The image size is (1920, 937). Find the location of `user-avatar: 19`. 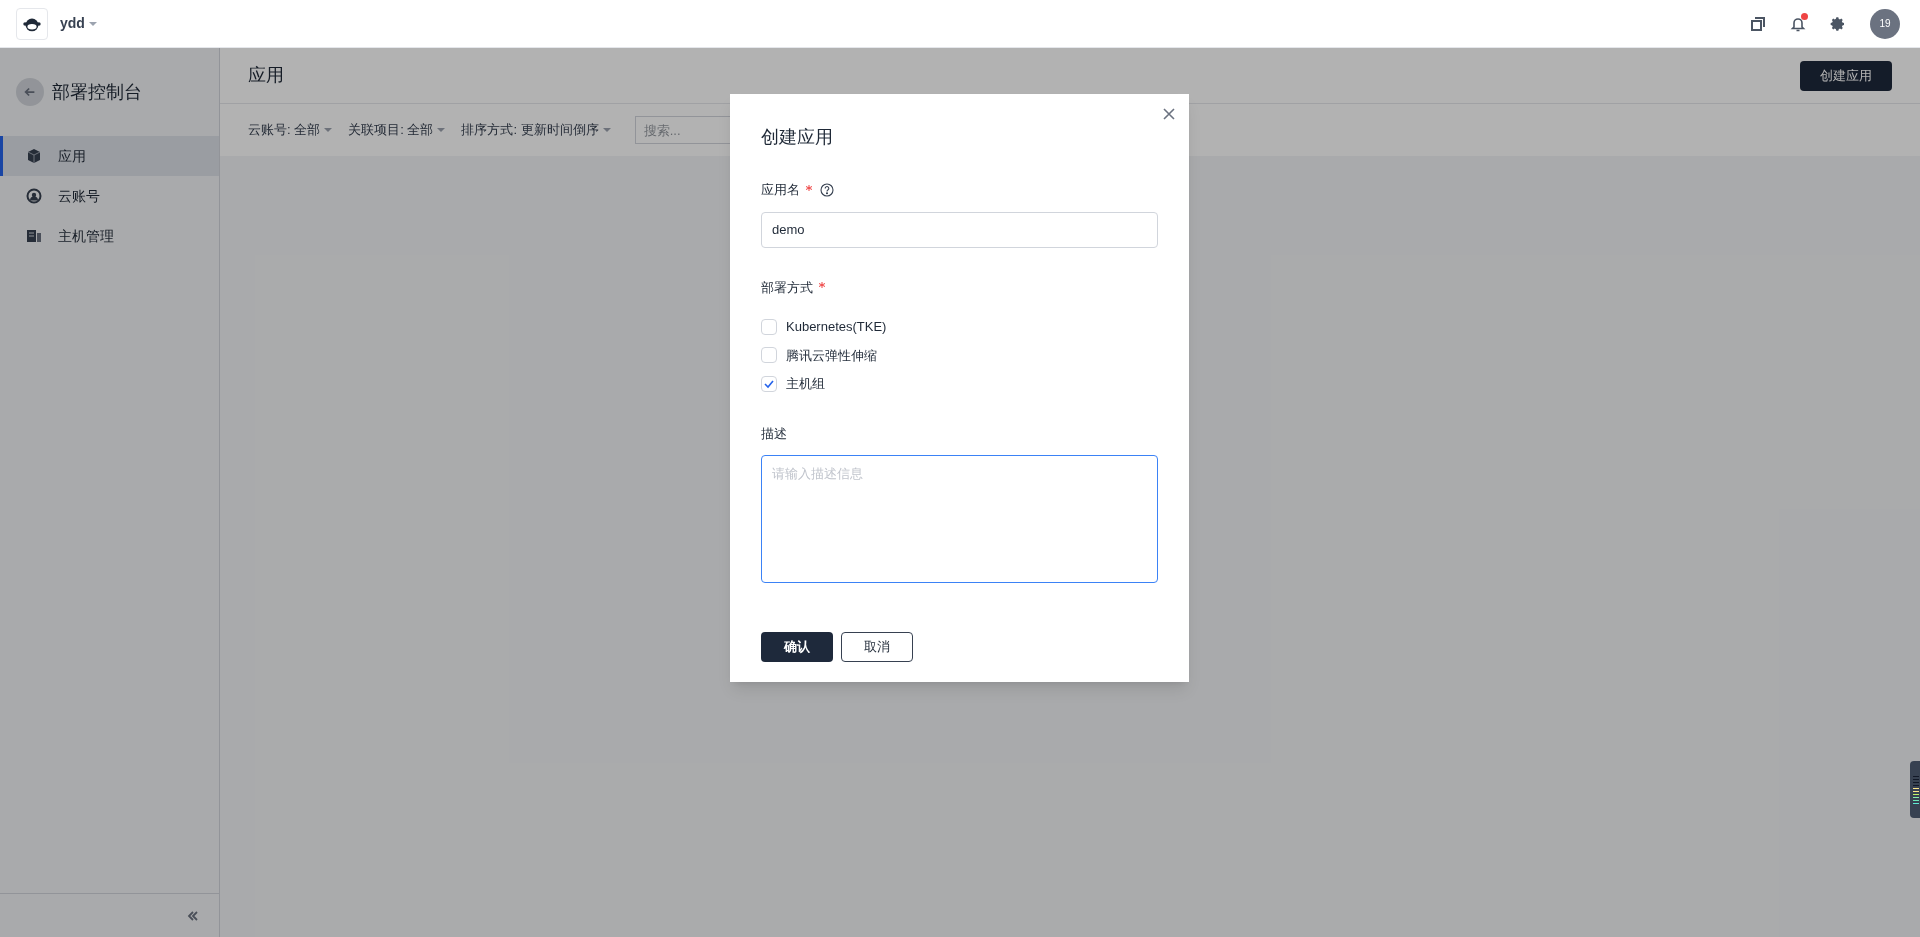

user-avatar: 19 is located at coordinates (1885, 23).